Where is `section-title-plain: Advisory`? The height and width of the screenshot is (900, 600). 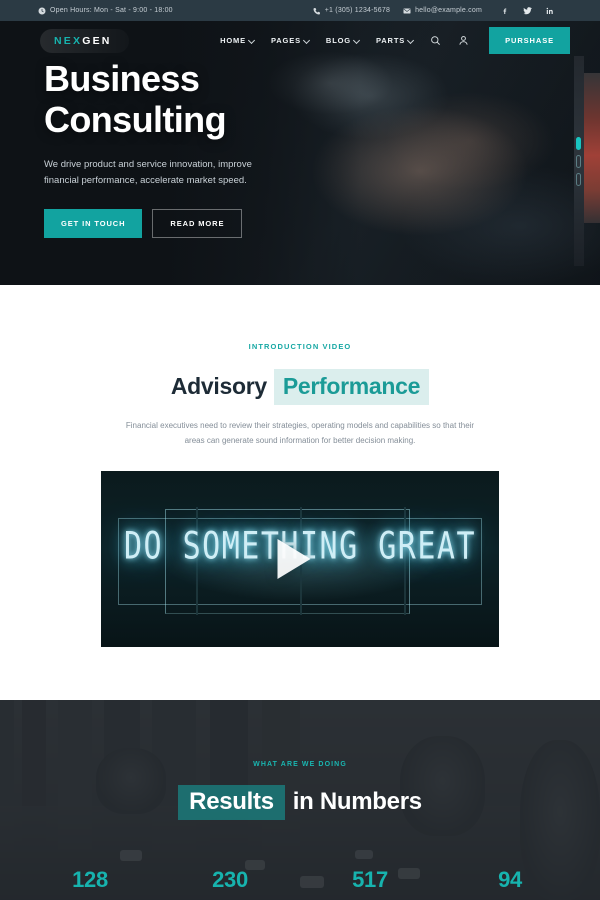 section-title-plain: Advisory is located at coordinates (218, 386).